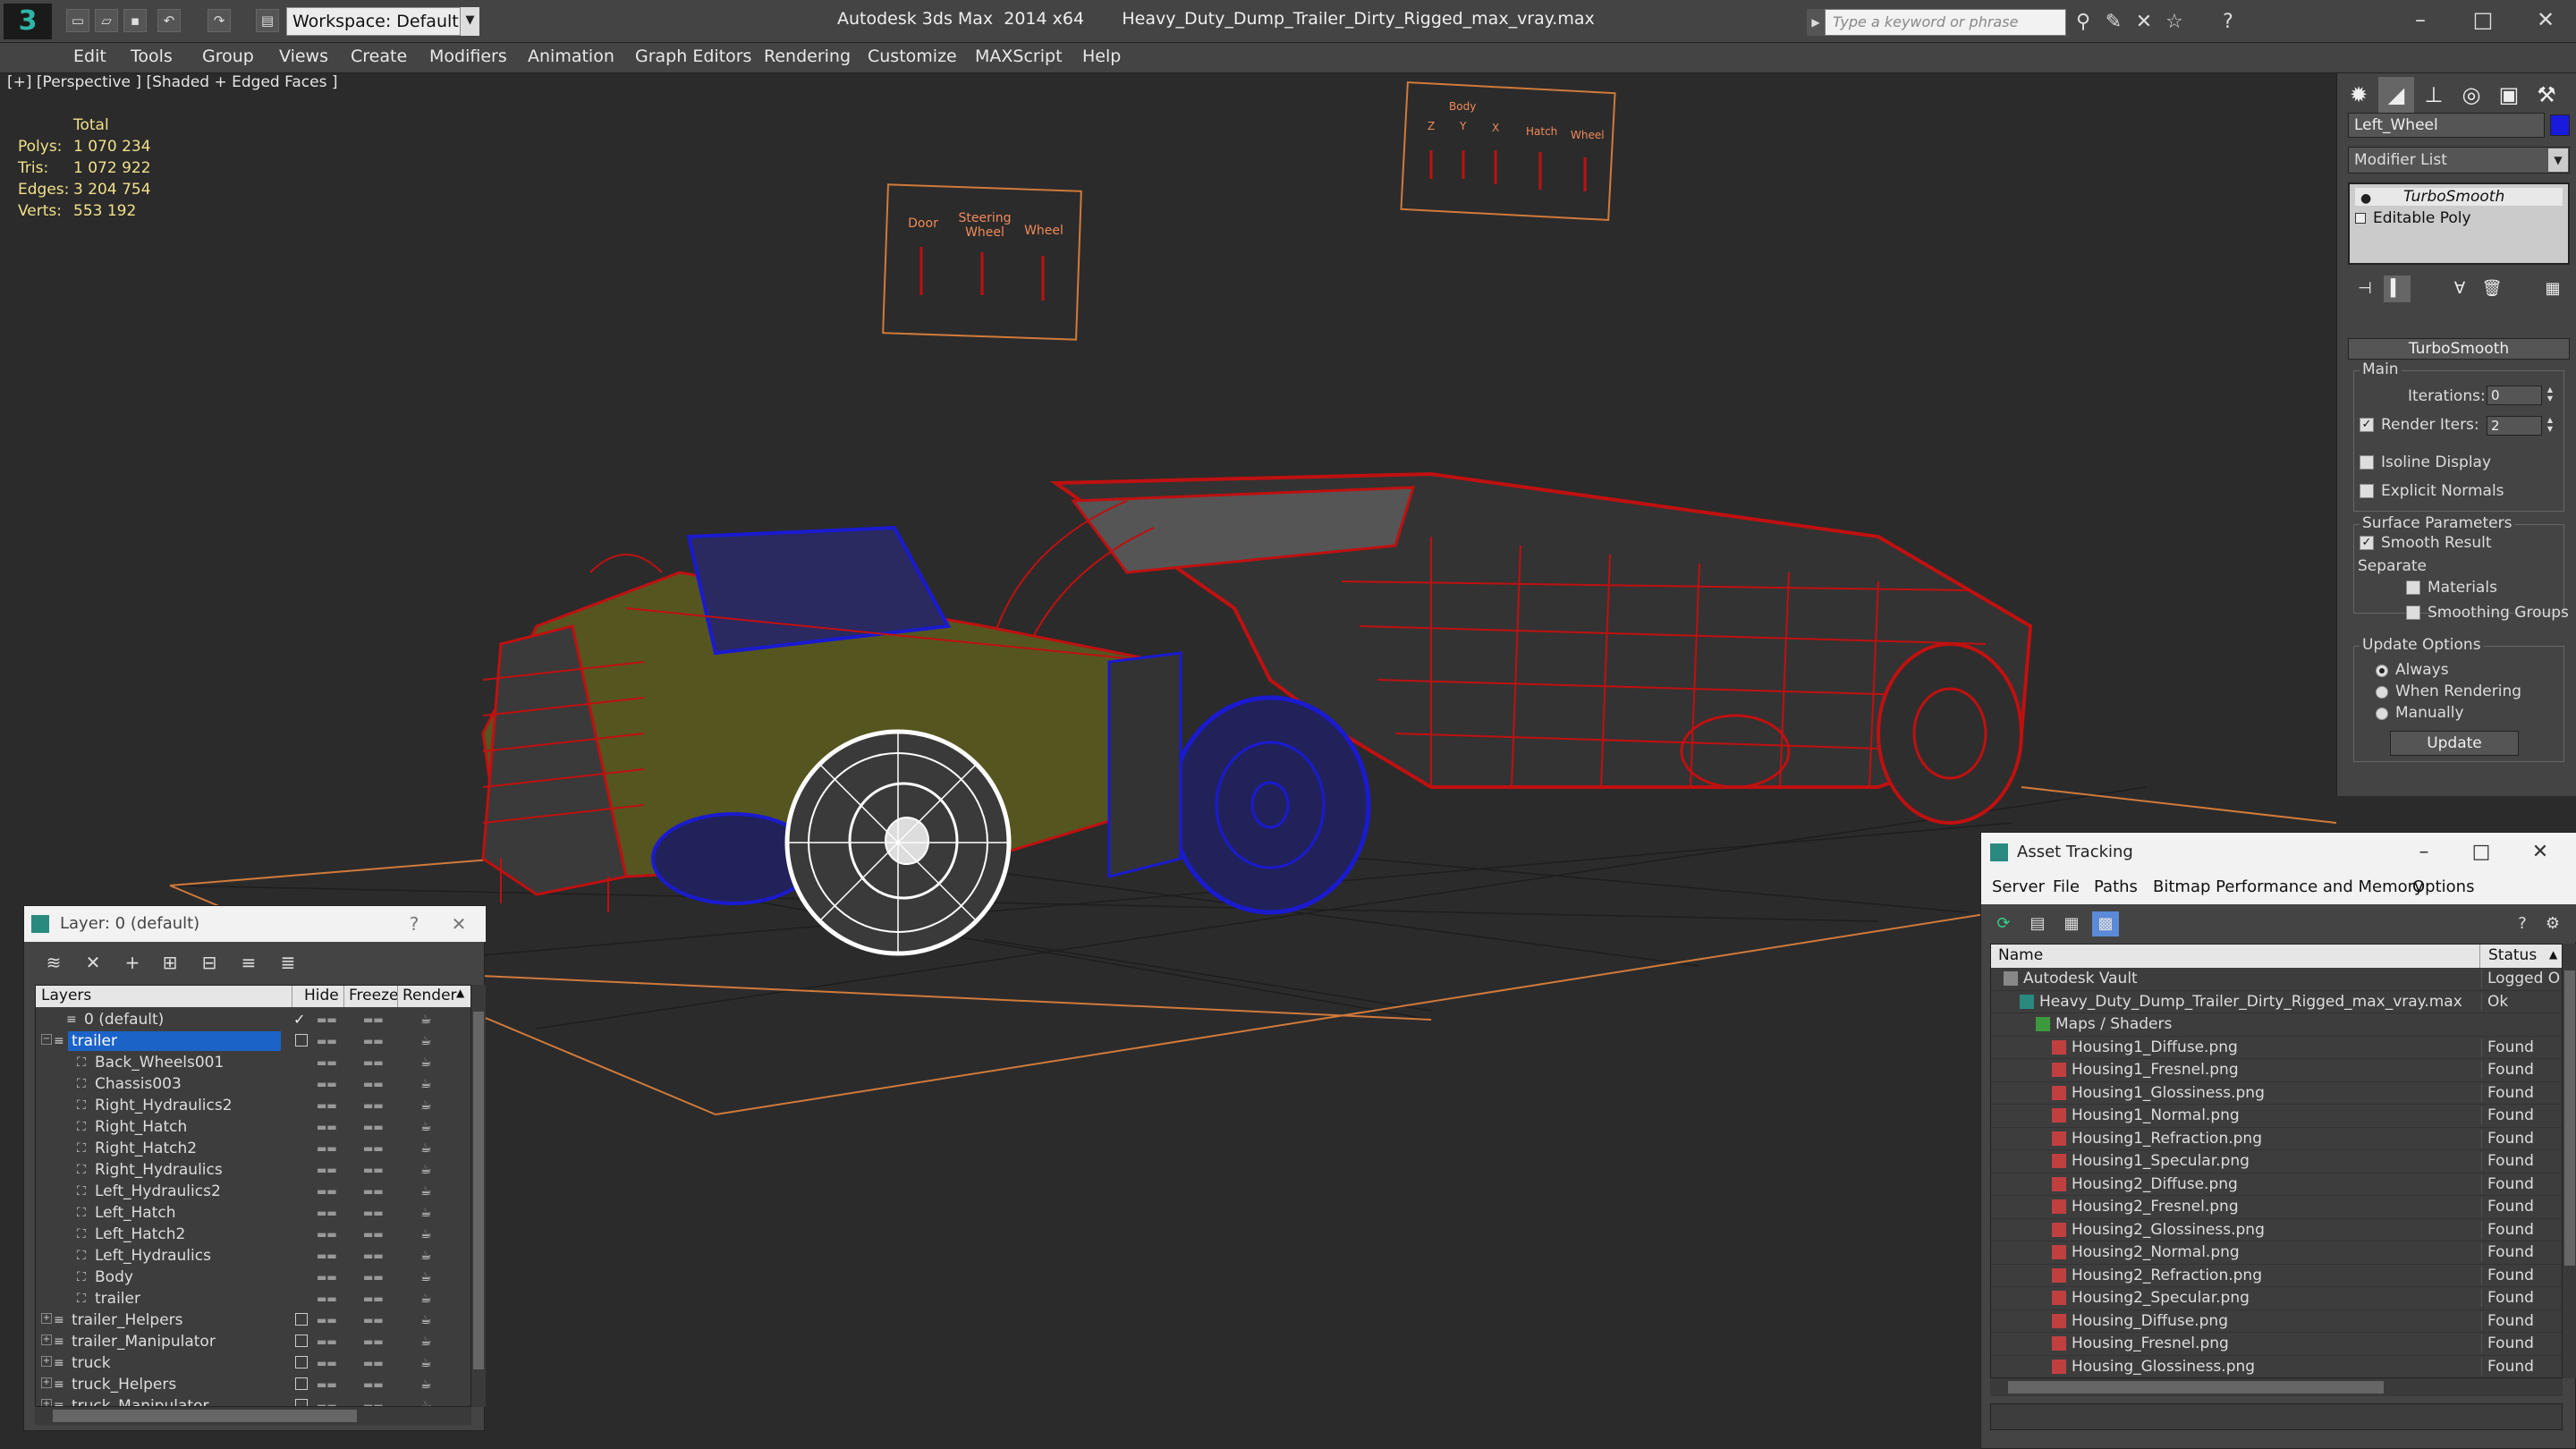  I want to click on table-view-icon: ▩, so click(2105, 923).